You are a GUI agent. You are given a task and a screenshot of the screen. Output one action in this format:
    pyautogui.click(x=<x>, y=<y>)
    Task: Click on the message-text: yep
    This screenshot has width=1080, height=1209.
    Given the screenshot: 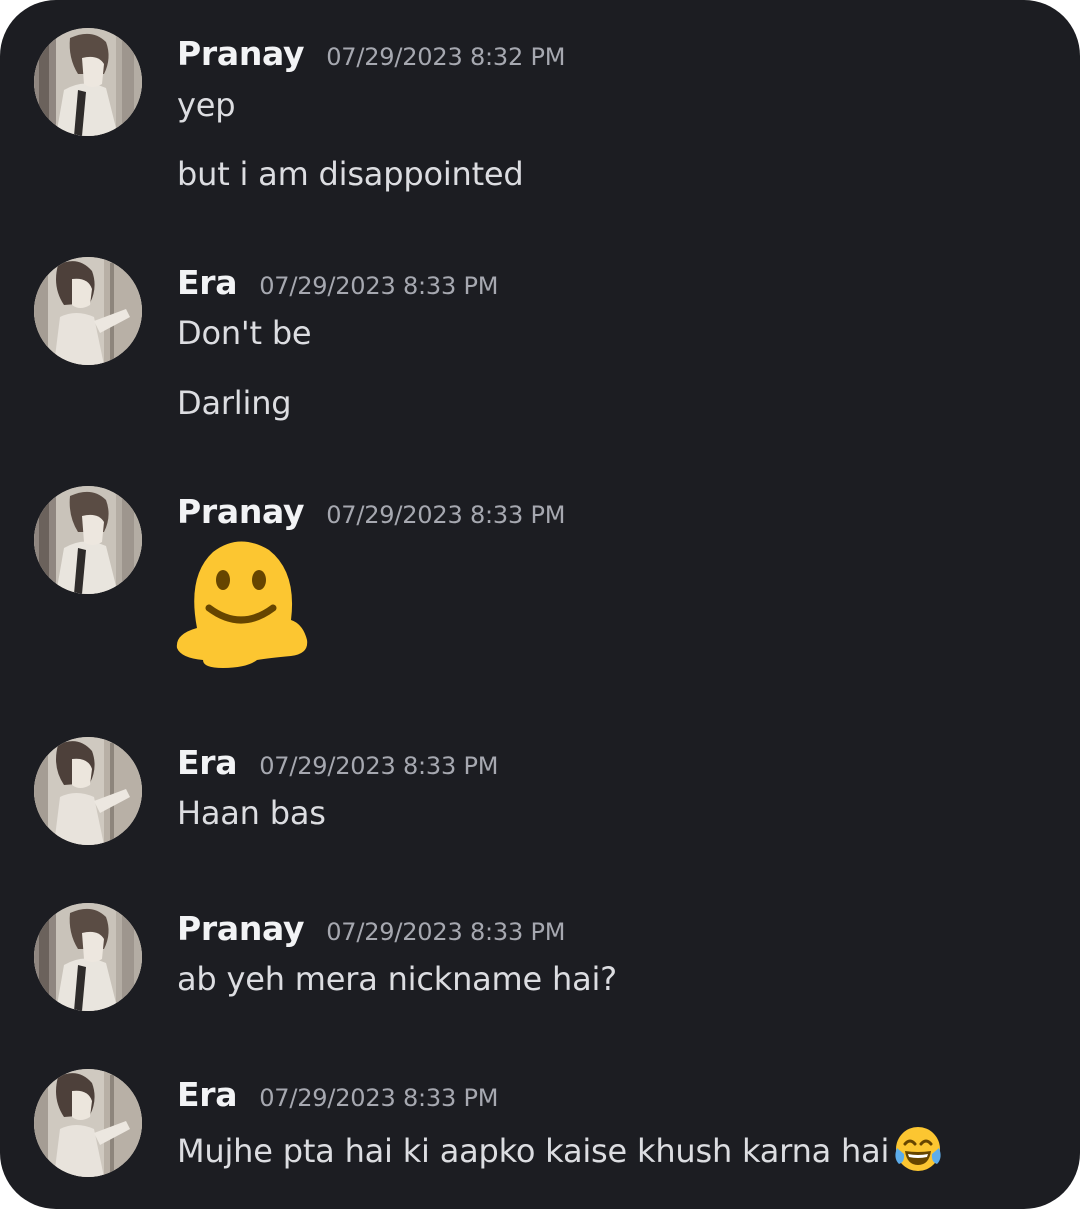 What is the action you would take?
    pyautogui.click(x=206, y=105)
    